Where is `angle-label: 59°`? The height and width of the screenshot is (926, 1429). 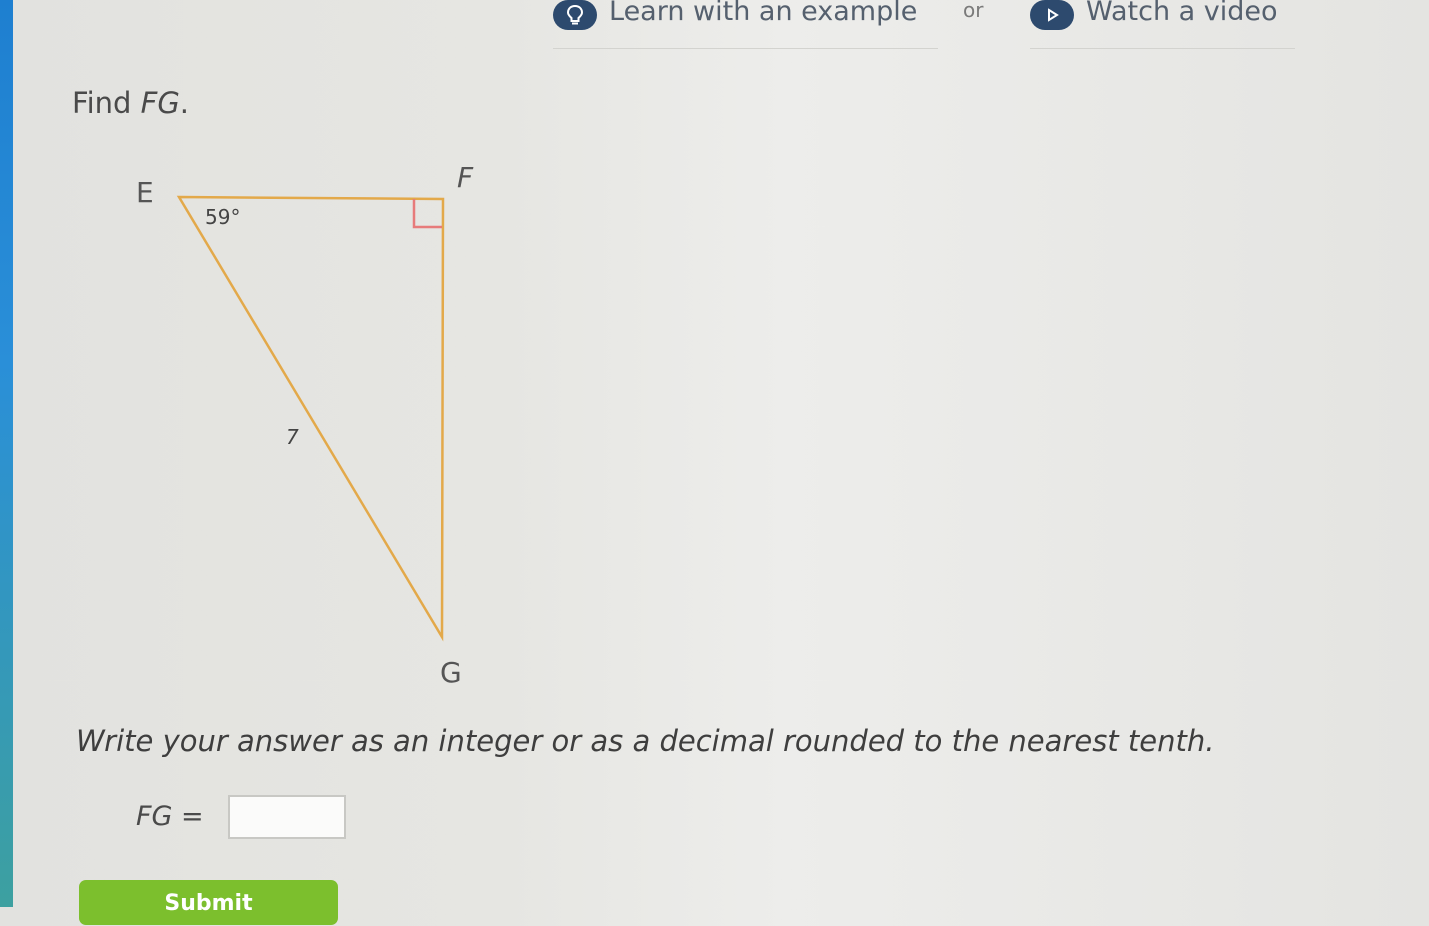
angle-label: 59° is located at coordinates (222, 217).